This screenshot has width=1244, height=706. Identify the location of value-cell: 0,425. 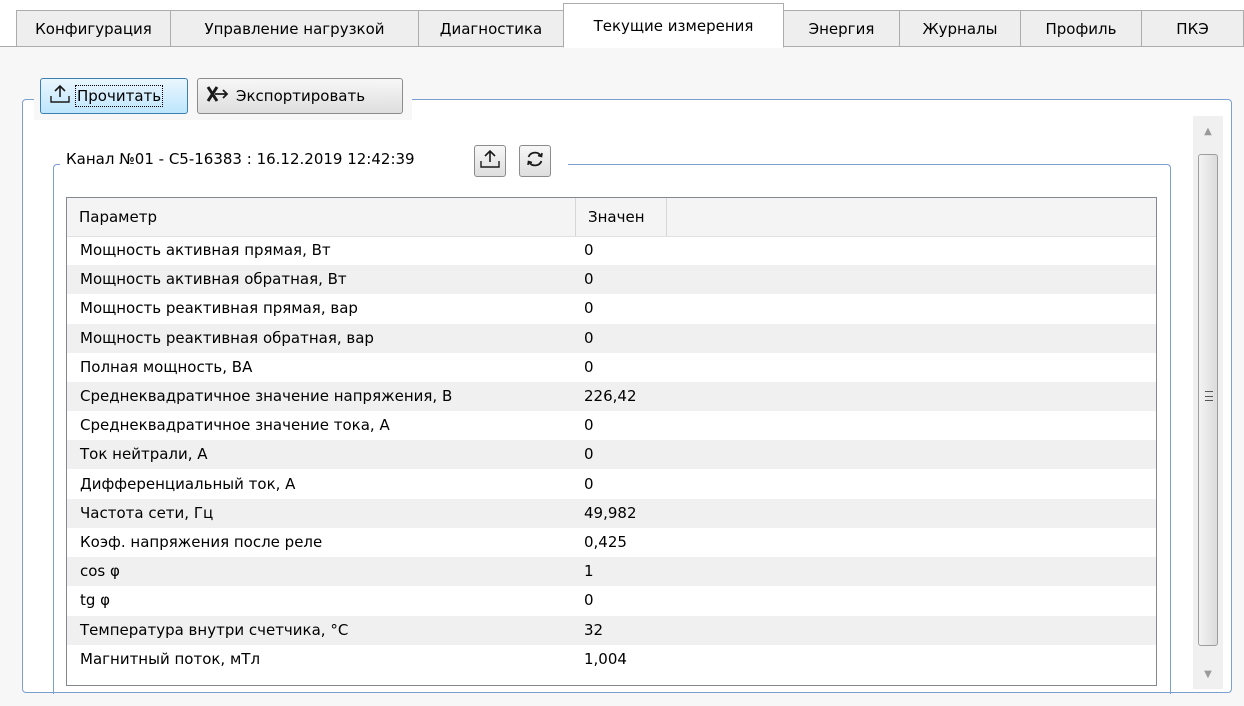
(605, 542).